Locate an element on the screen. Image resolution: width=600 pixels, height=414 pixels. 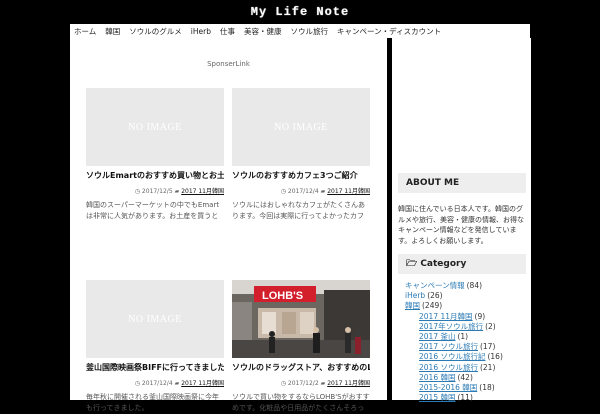
category-item: 2016 ソウル旅行 (21) is located at coordinates (466, 368).